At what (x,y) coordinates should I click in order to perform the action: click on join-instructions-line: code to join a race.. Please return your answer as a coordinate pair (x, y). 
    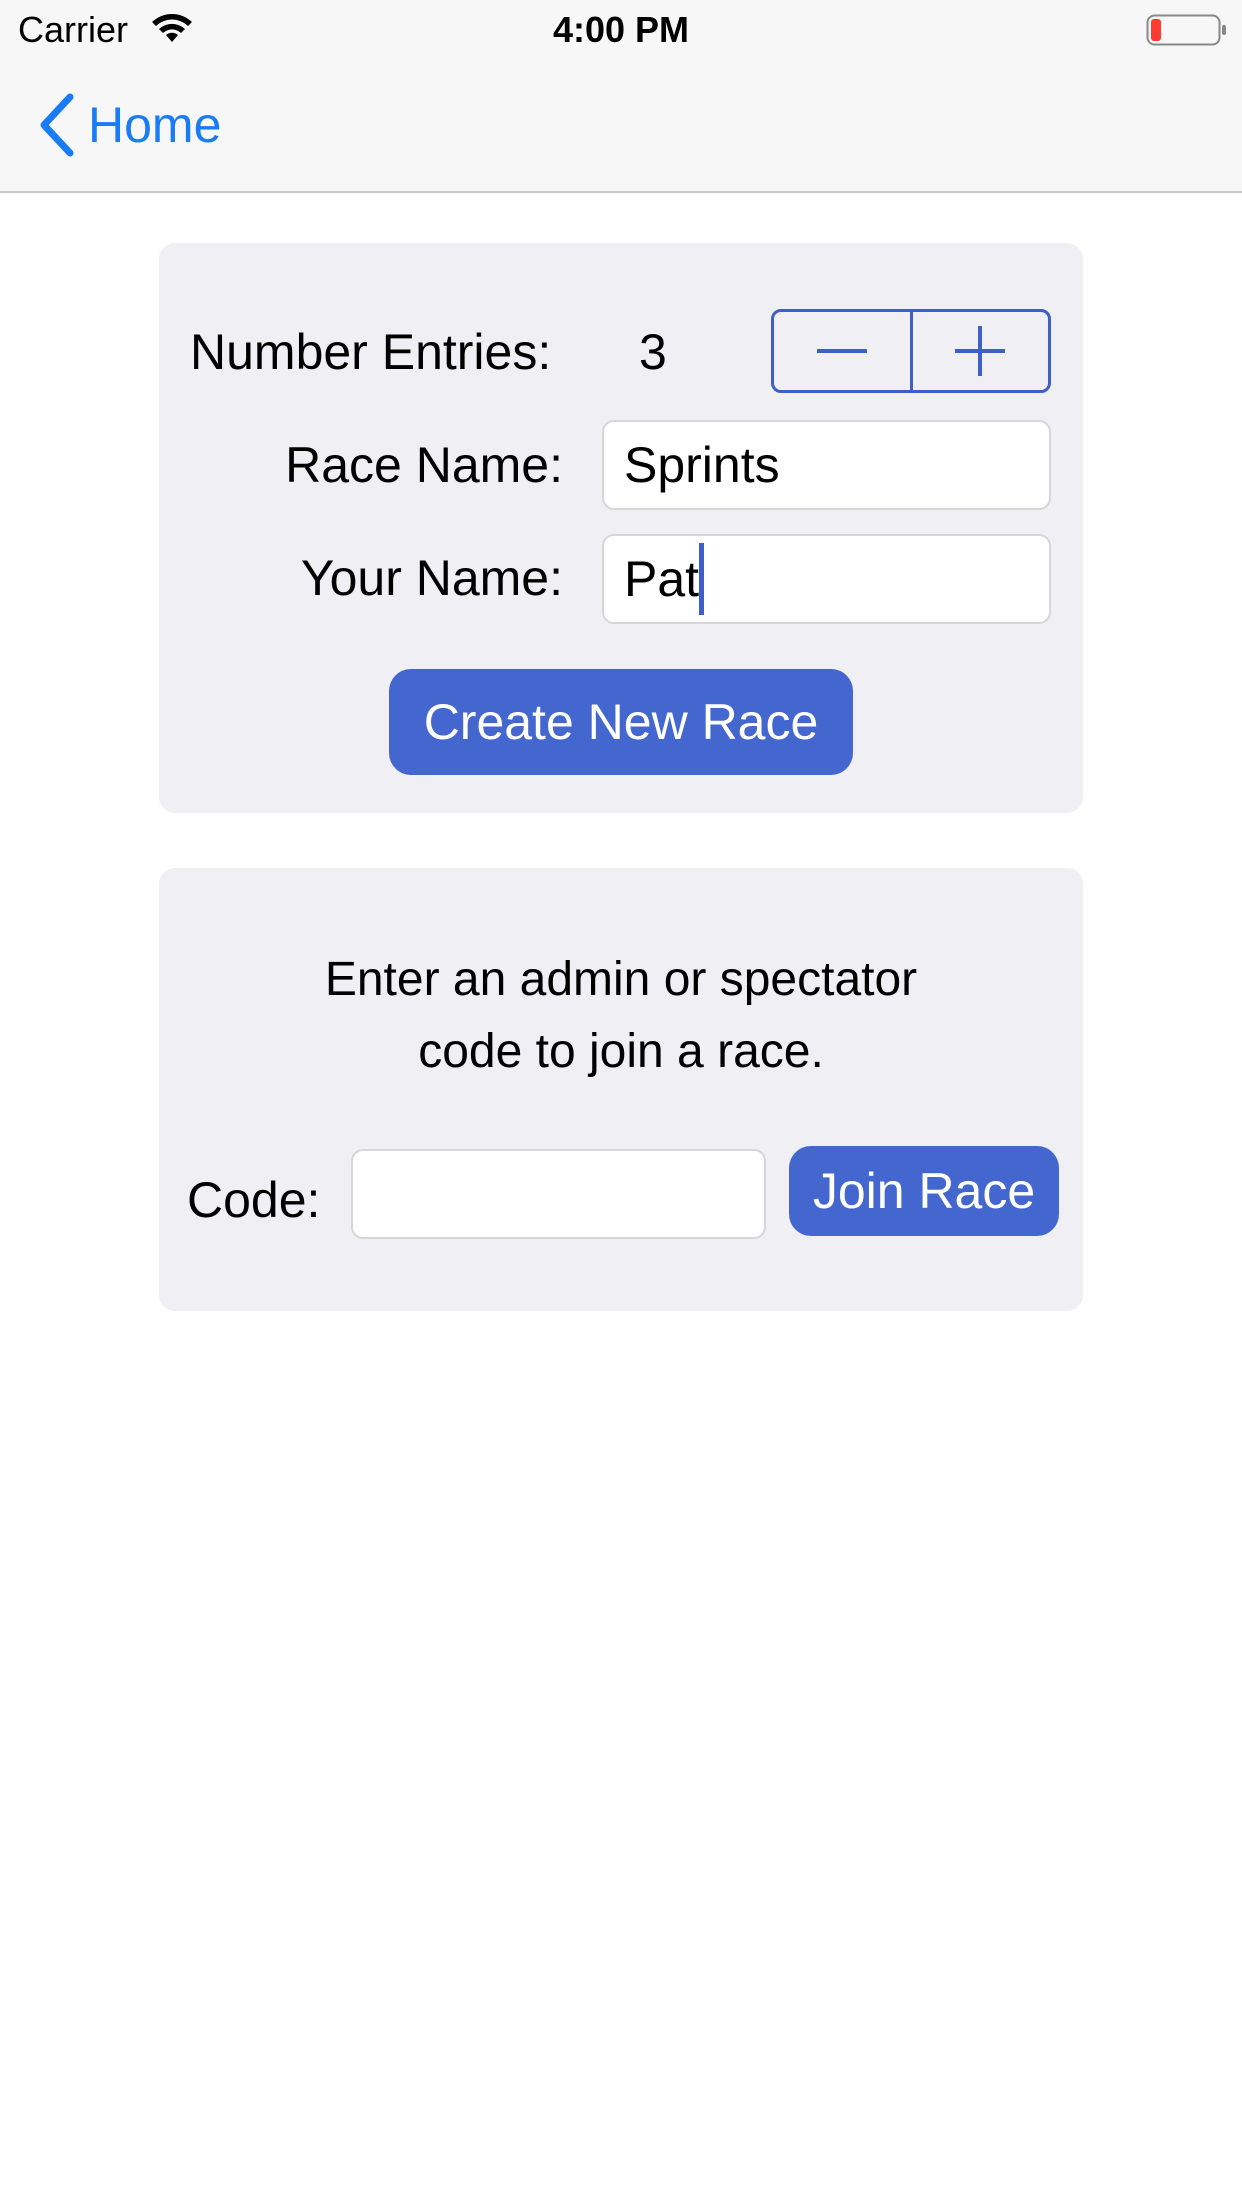
    Looking at the image, I should click on (621, 1051).